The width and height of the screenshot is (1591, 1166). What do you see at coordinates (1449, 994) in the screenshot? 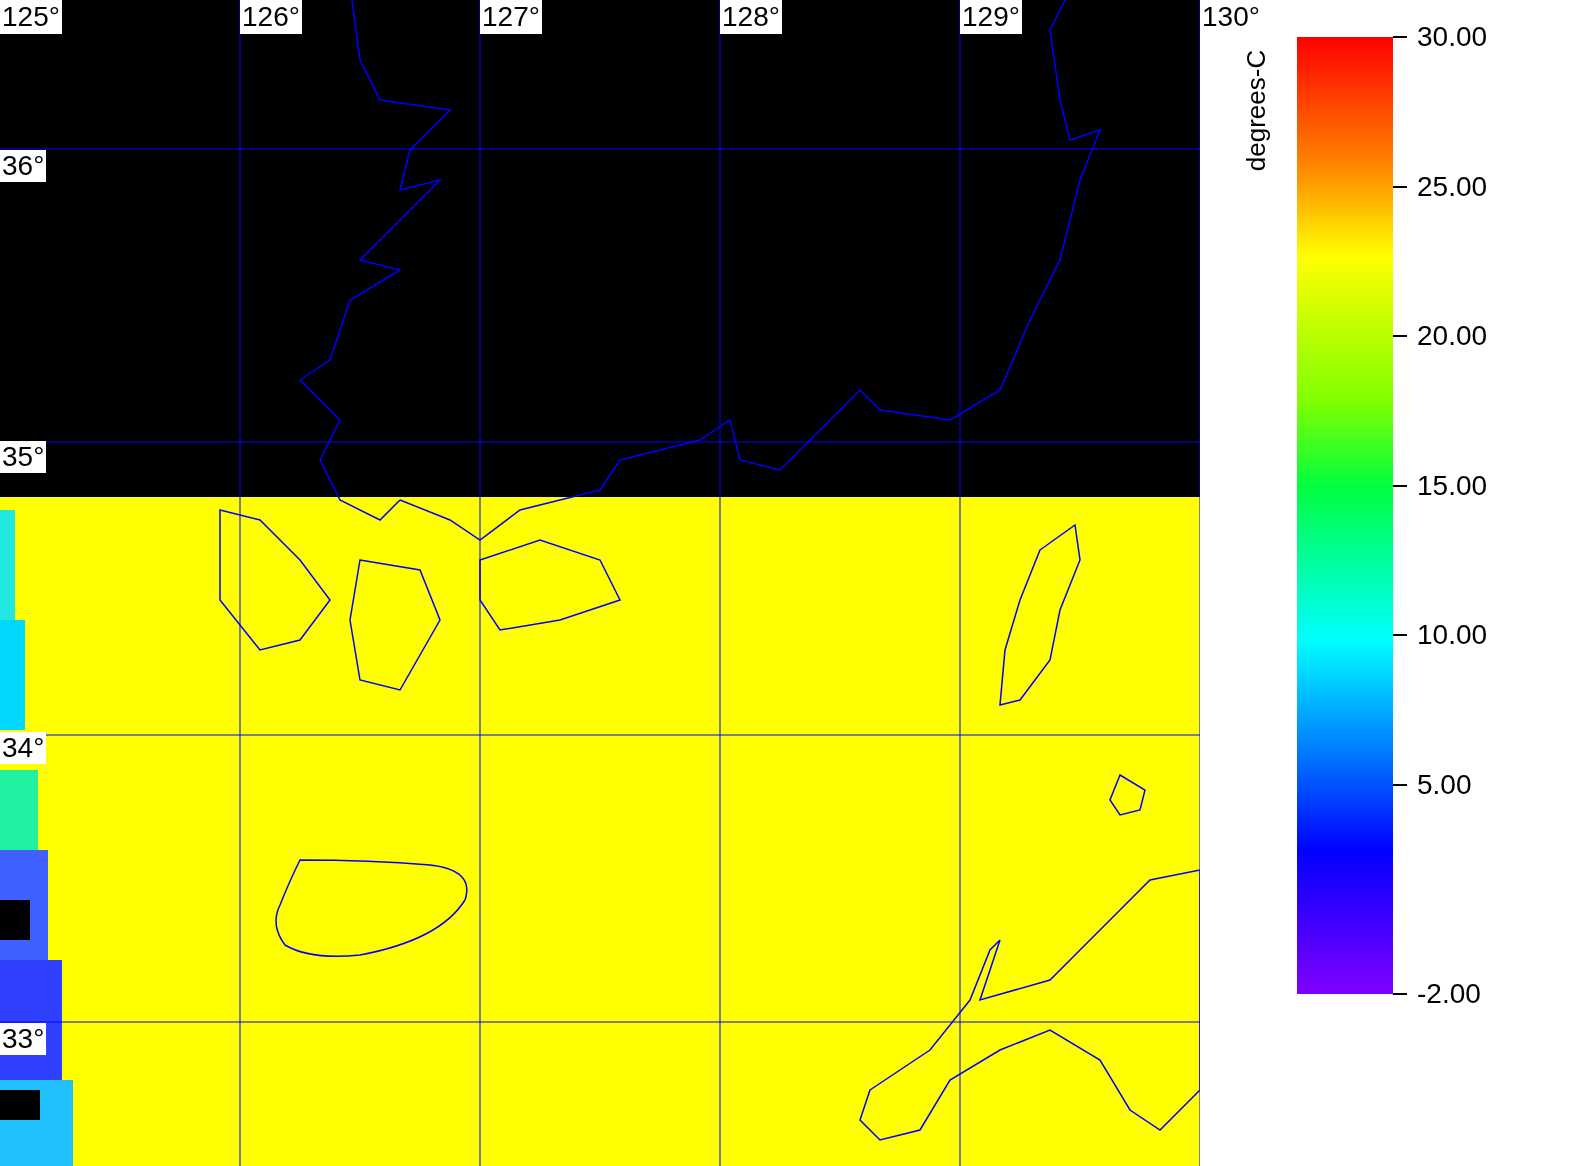
I see `colorbar-tick-label: -2.00` at bounding box center [1449, 994].